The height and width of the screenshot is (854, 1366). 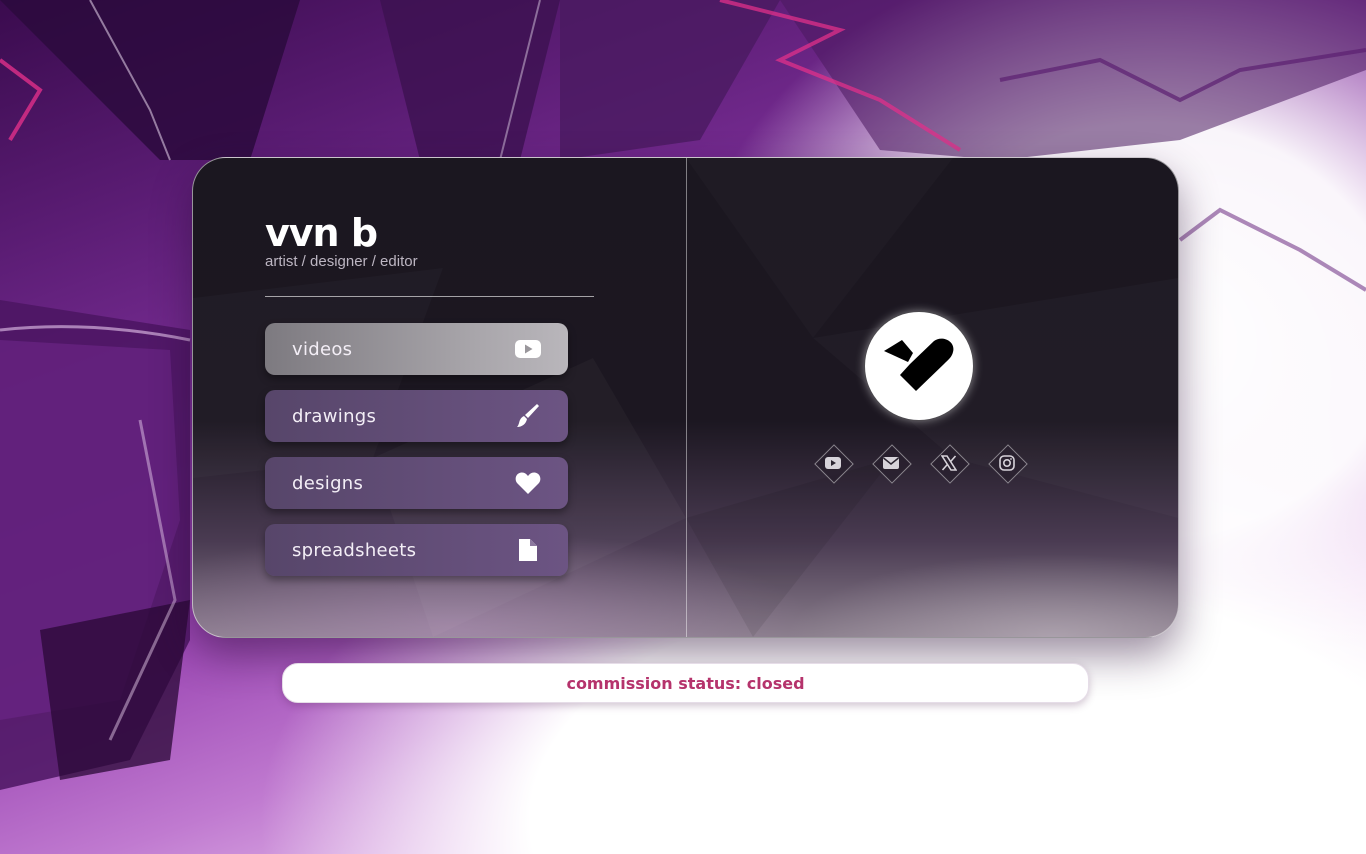 I want to click on commission-status-text: commission status: closed, so click(x=685, y=683).